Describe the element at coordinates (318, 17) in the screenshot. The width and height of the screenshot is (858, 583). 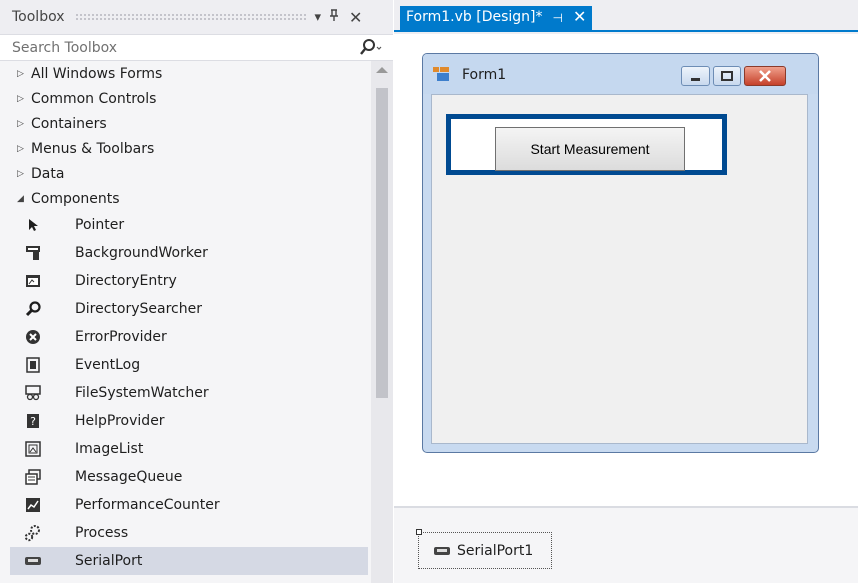
I see `dropdown-arrow-icon: ▾` at that location.